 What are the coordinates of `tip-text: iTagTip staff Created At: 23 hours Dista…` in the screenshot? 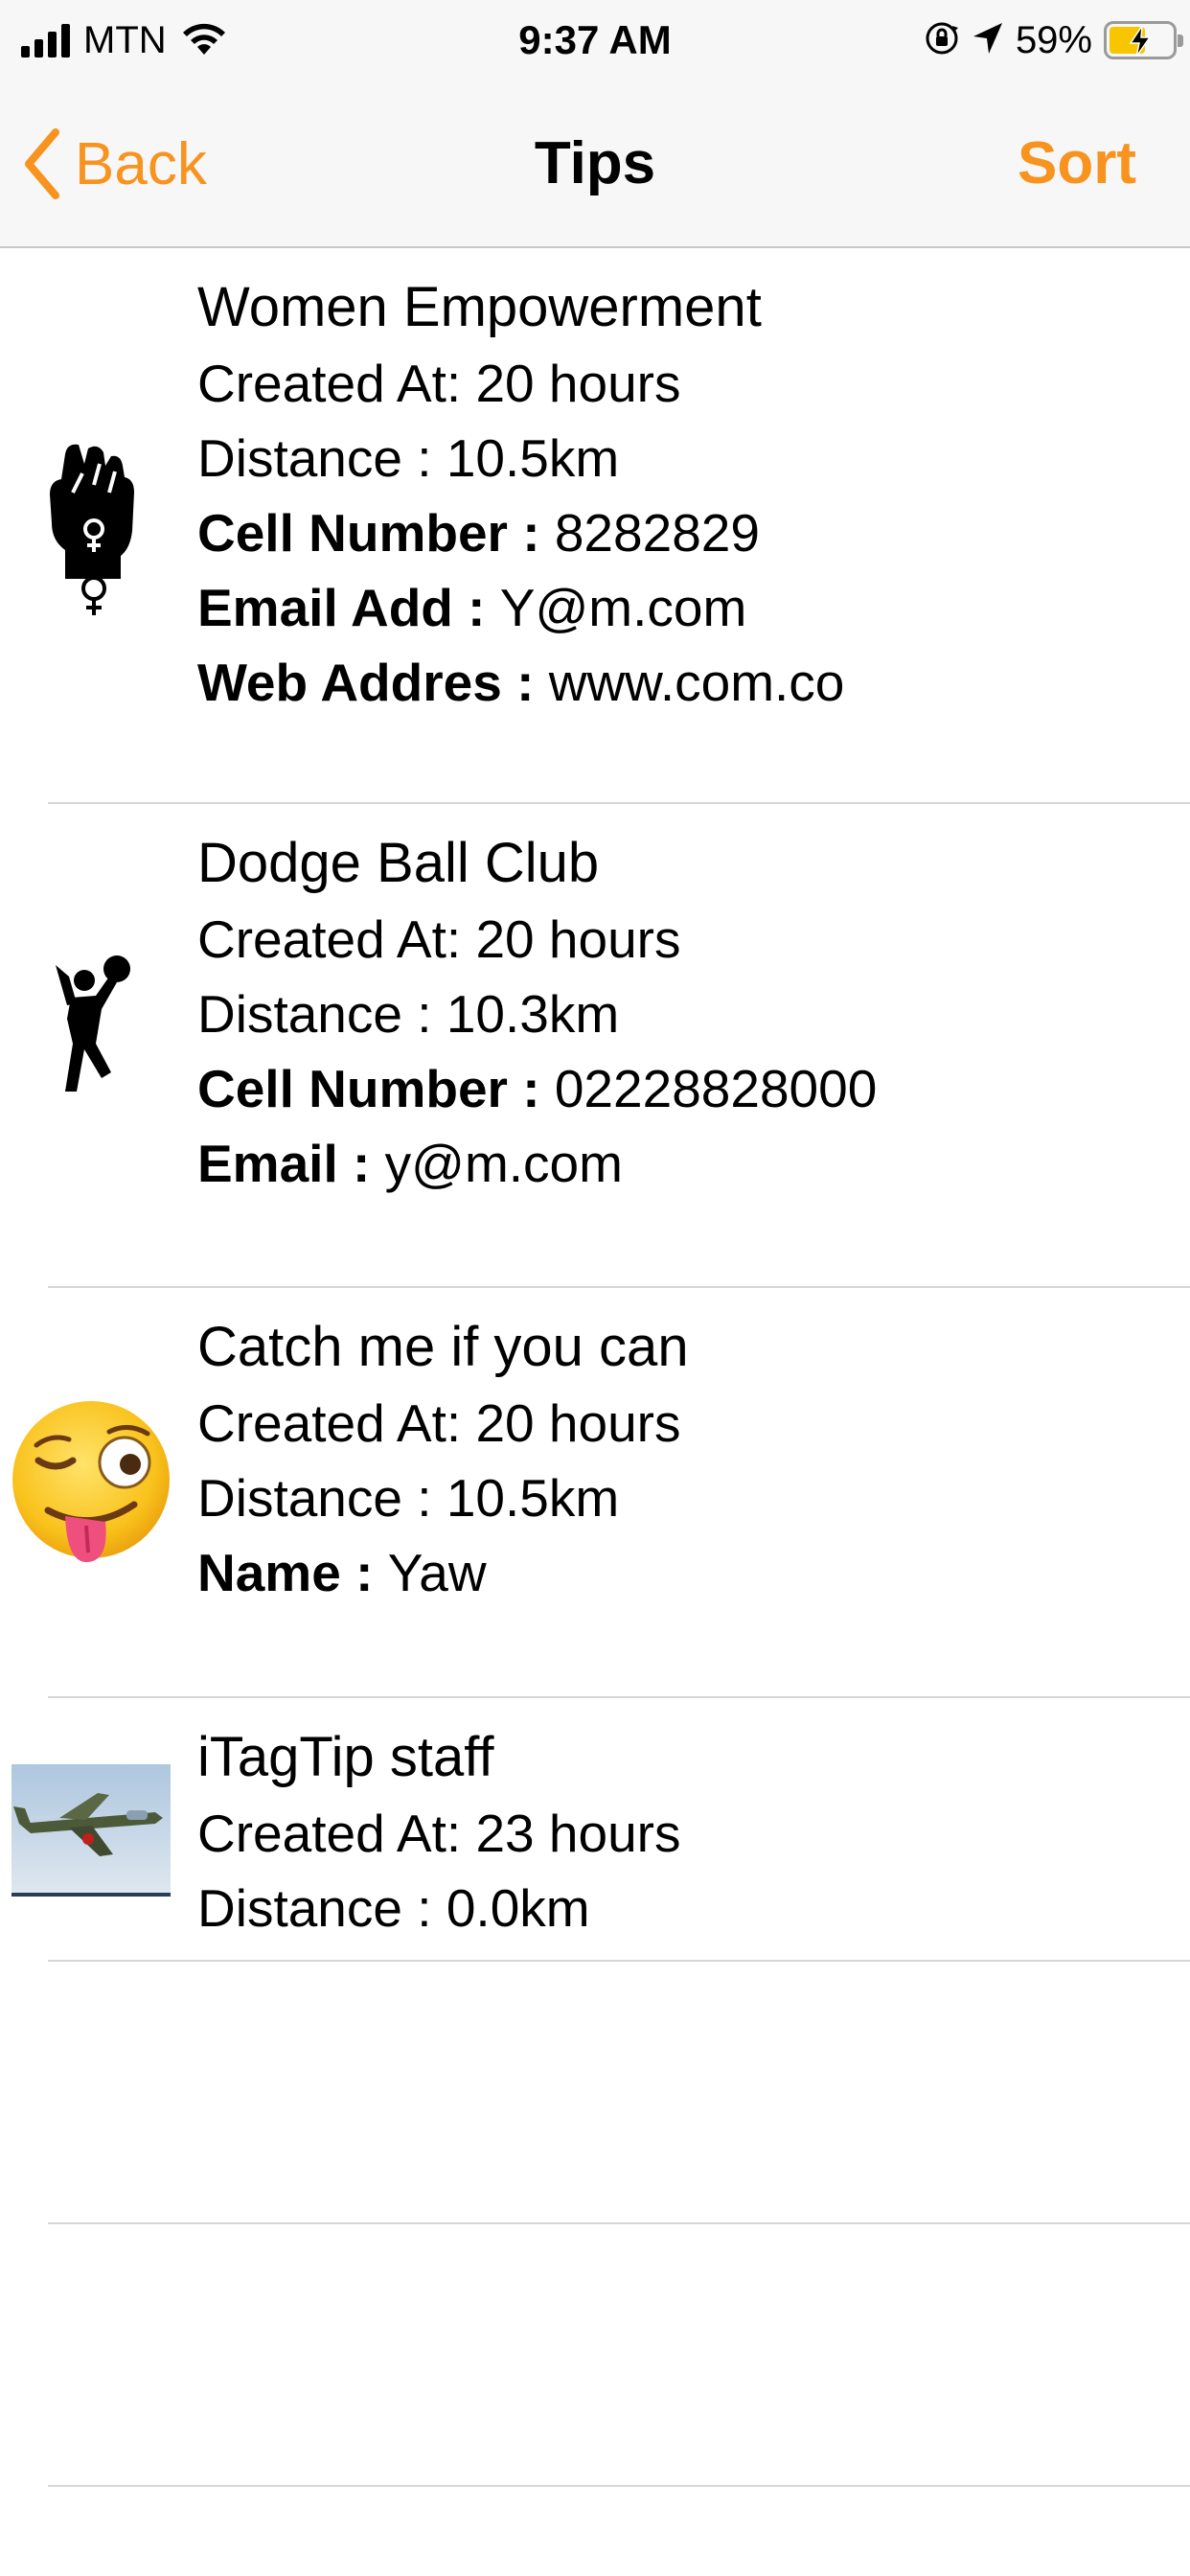 It's located at (439, 1832).